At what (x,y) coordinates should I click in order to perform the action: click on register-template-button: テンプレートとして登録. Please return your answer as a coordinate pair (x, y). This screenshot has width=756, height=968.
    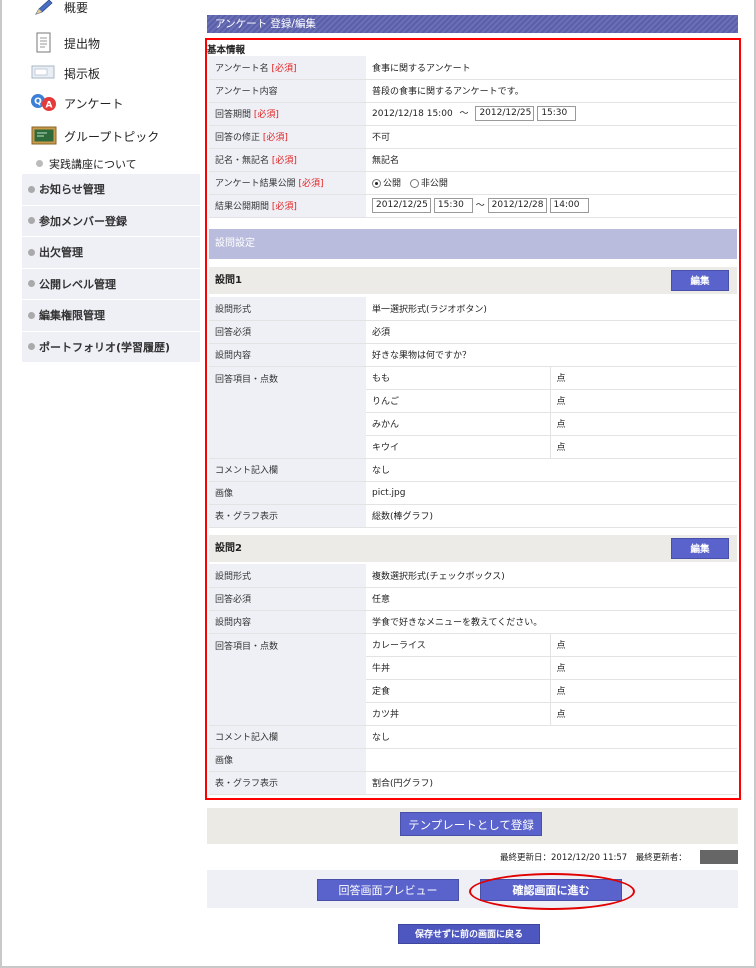
    Looking at the image, I should click on (471, 824).